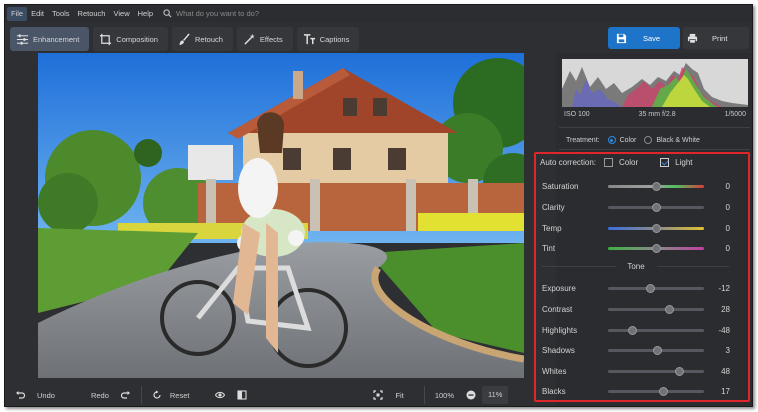  I want to click on print-button: Print, so click(716, 38).